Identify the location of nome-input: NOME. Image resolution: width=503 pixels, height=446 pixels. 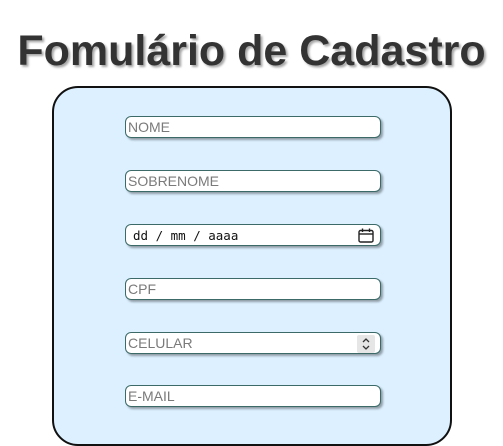
(253, 127).